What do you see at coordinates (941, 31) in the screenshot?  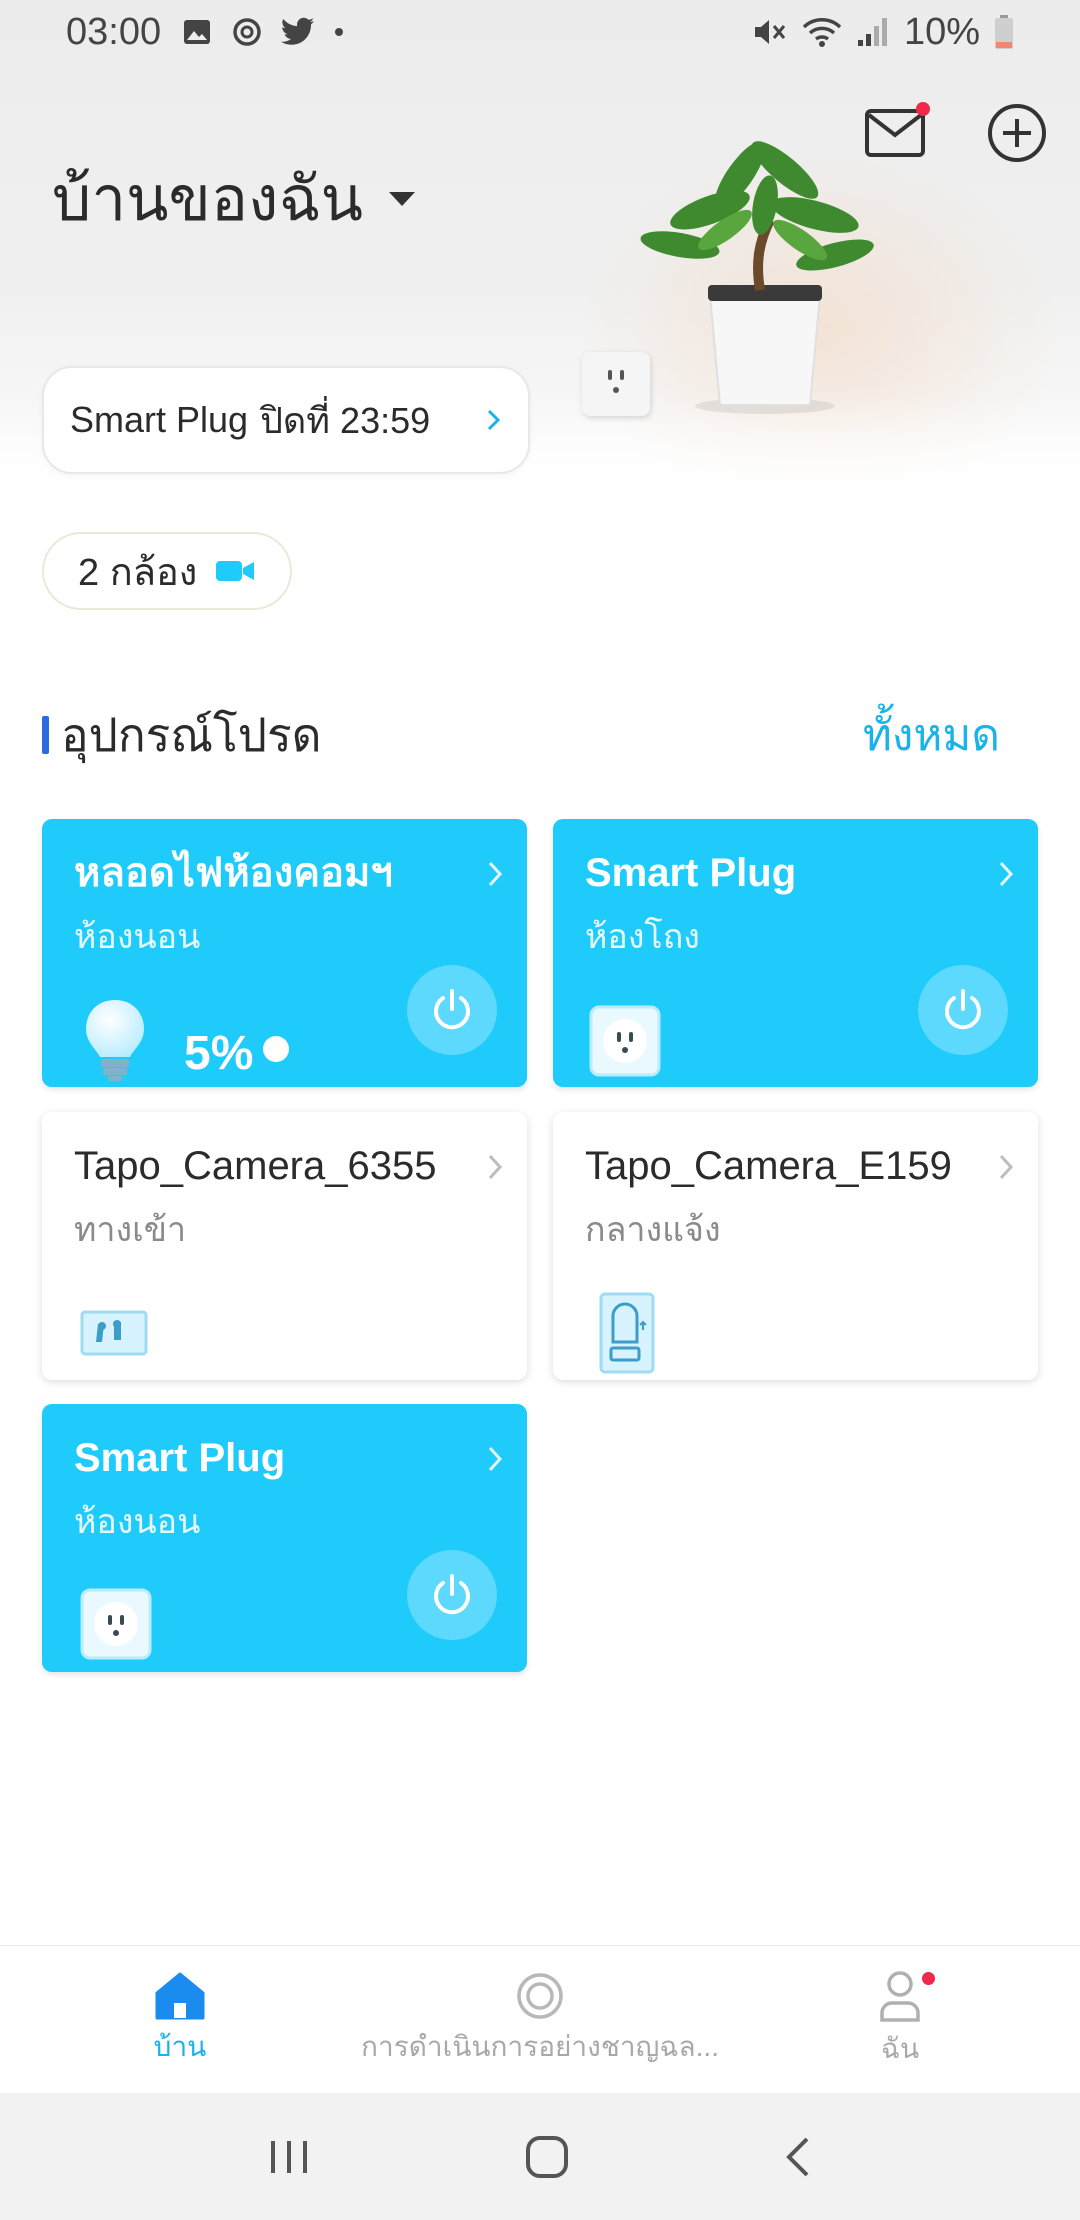 I see `battery-percent: 10%` at bounding box center [941, 31].